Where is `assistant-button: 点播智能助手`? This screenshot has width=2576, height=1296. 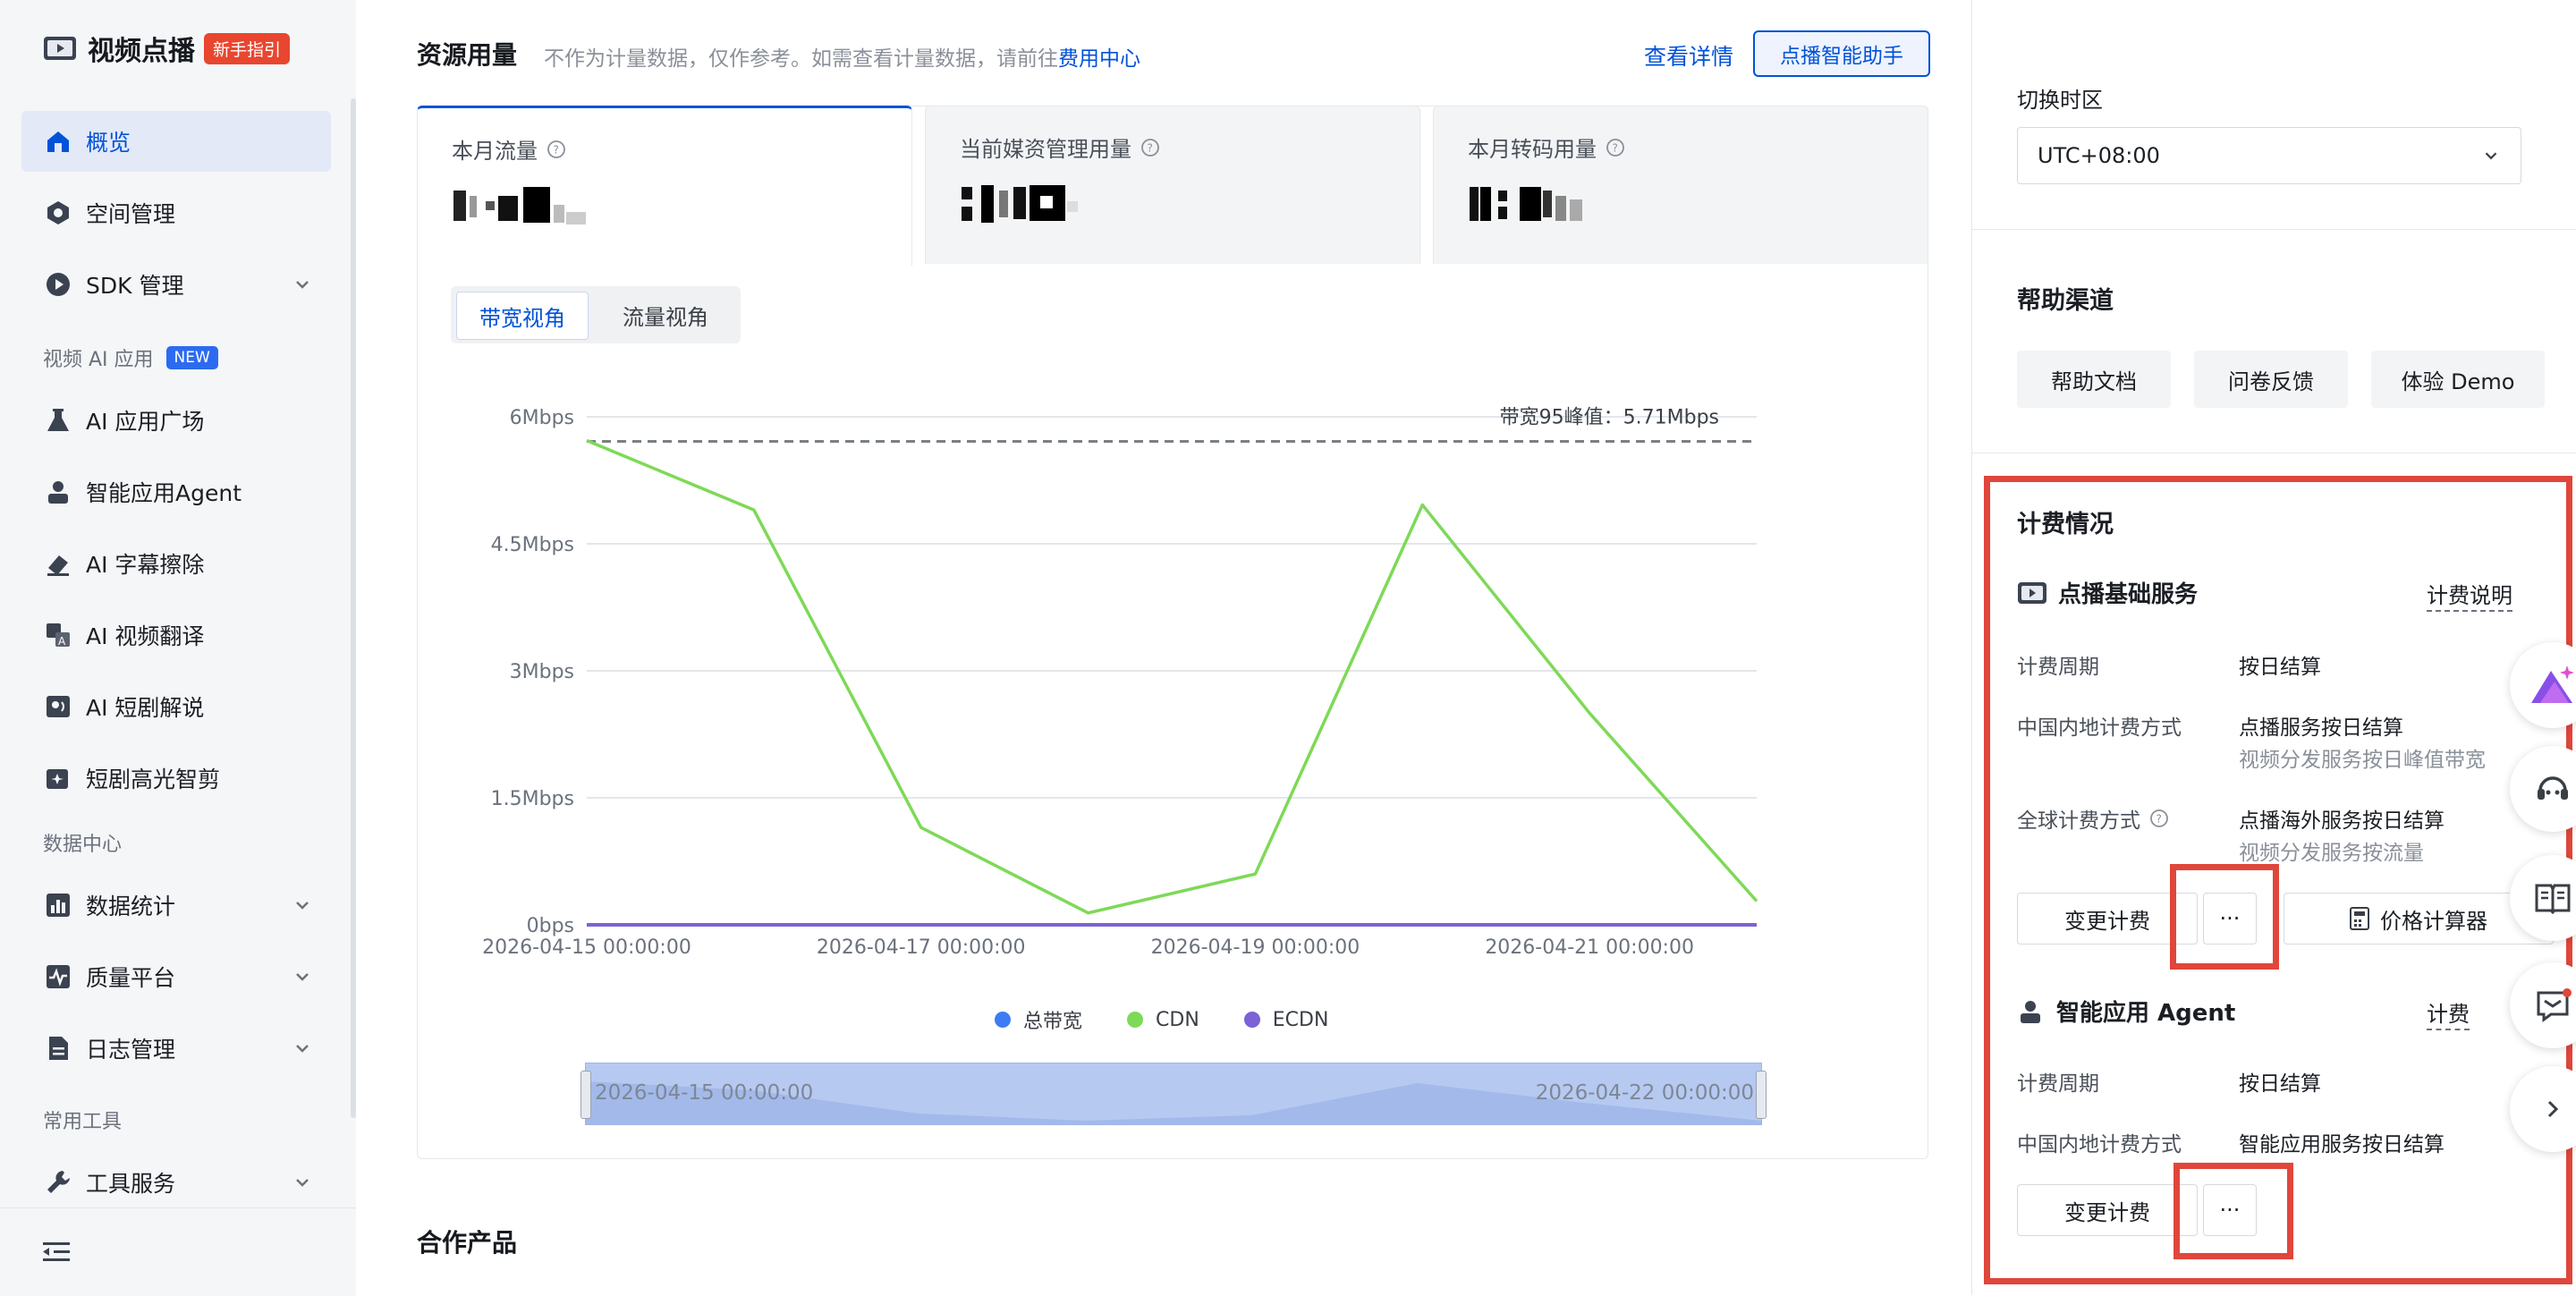
assistant-button: 点播智能助手 is located at coordinates (1841, 53).